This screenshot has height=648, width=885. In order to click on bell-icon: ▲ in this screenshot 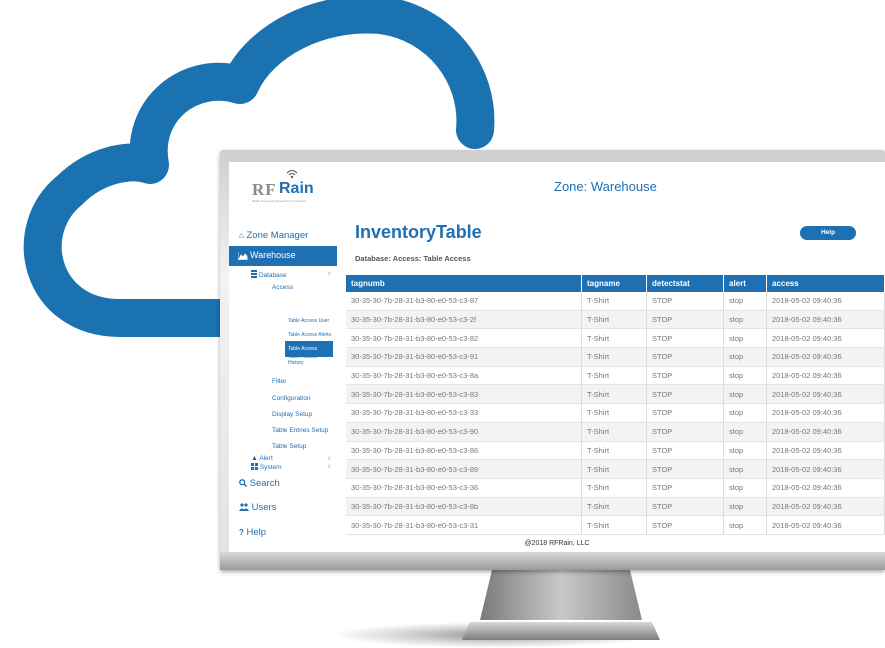, I will do `click(254, 458)`.